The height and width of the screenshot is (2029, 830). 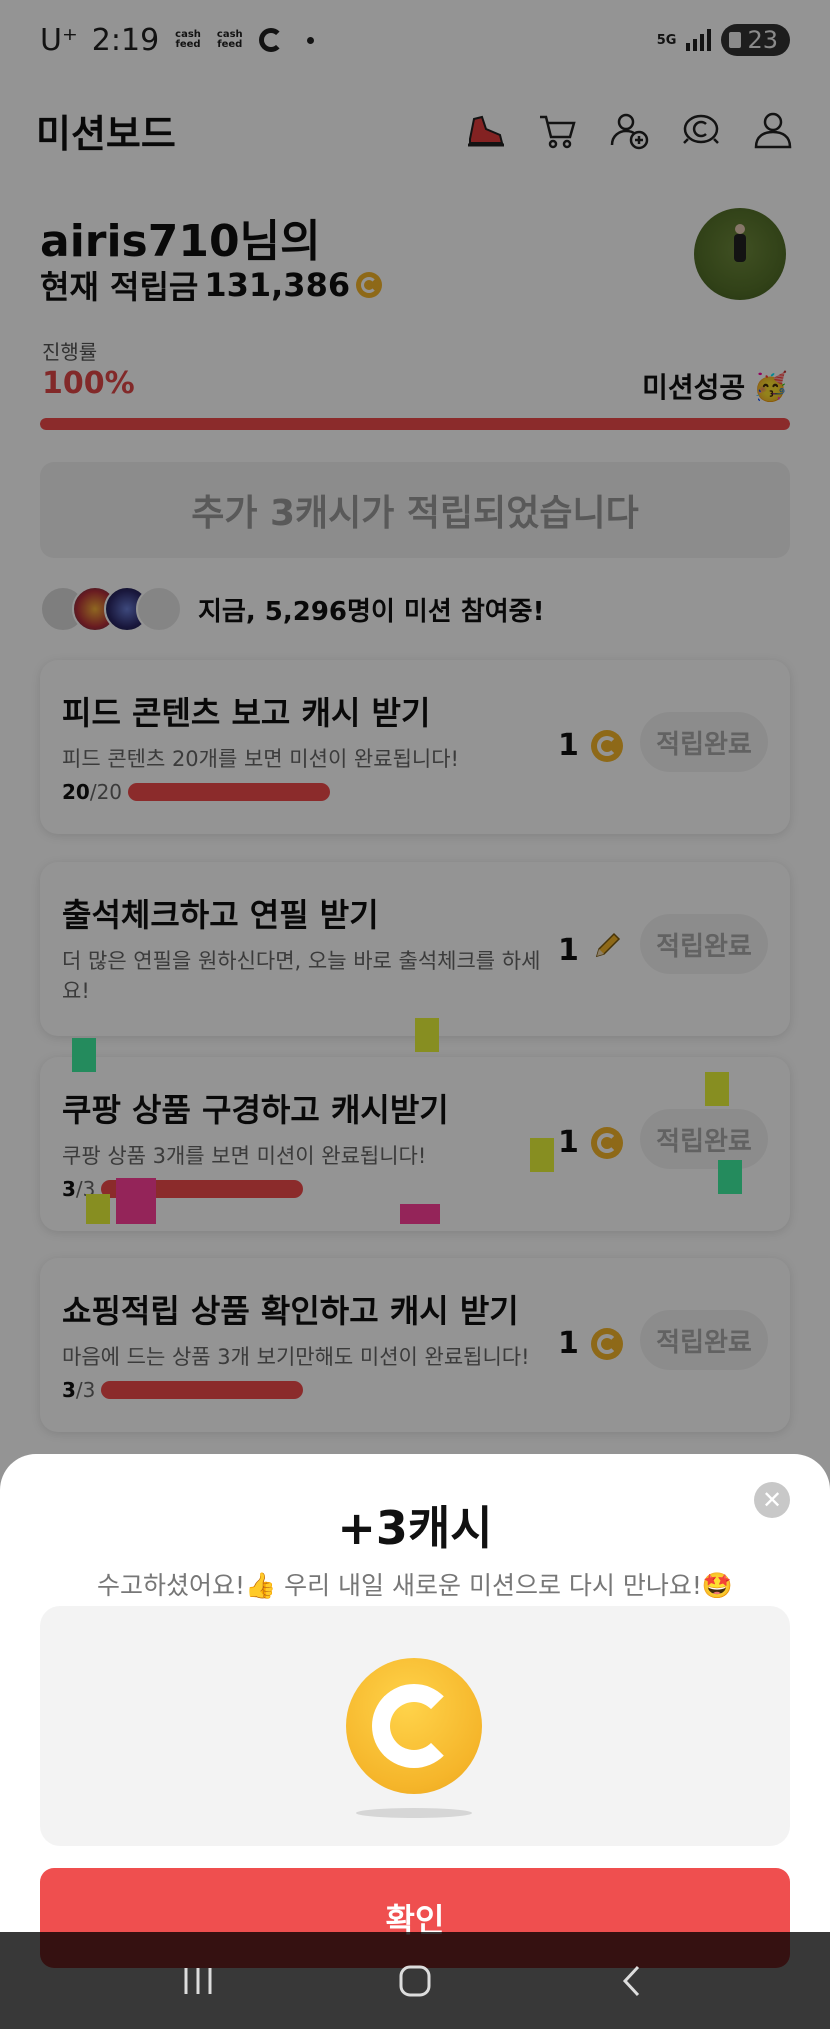 I want to click on coin-shadow, so click(x=414, y=1813).